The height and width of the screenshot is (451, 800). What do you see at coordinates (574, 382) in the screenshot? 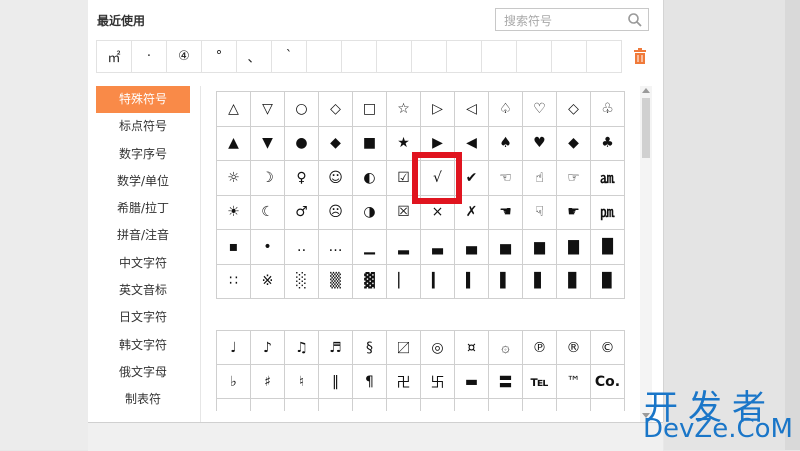
I see `symbol-cell: ™` at bounding box center [574, 382].